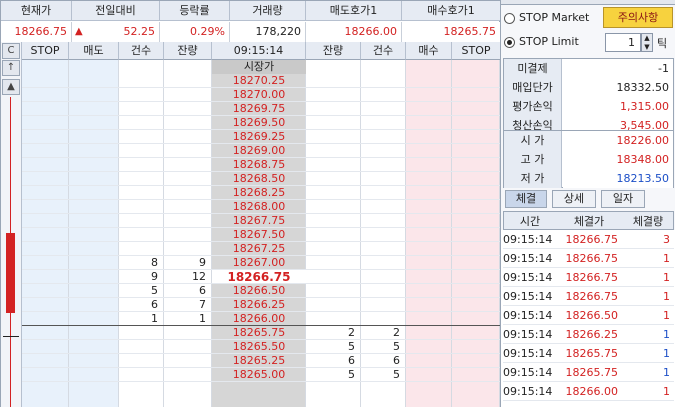 The height and width of the screenshot is (407, 675). I want to click on trade-price: 18266.50, so click(592, 315).